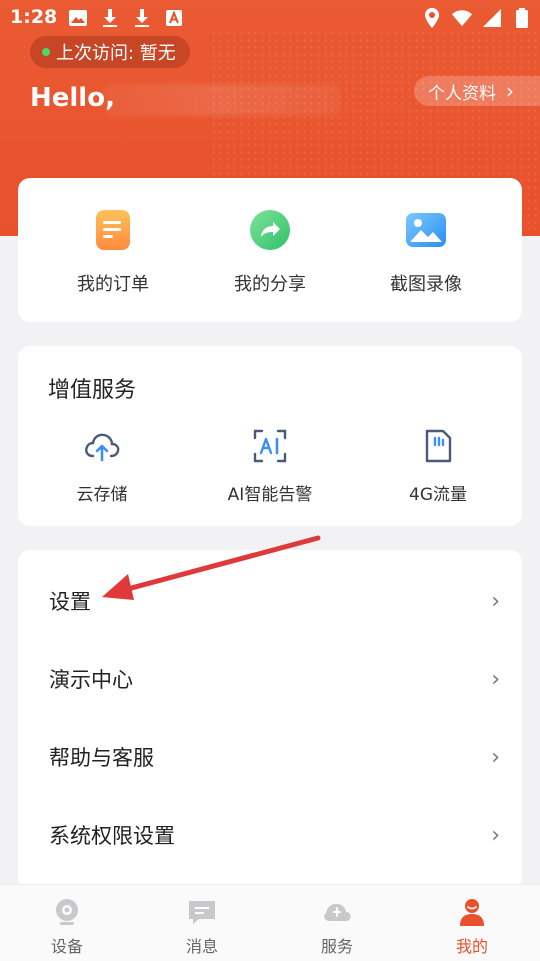 The image size is (540, 961). What do you see at coordinates (101, 758) in the screenshot?
I see `menu-item-label: 帮助与客服` at bounding box center [101, 758].